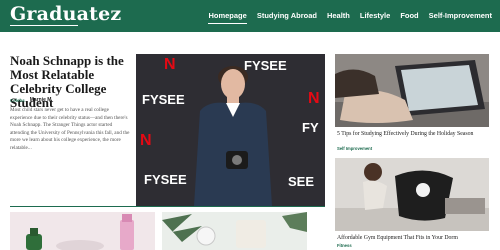  I want to click on hero-article-meta: Celebs Marnie M, so click(30, 100).